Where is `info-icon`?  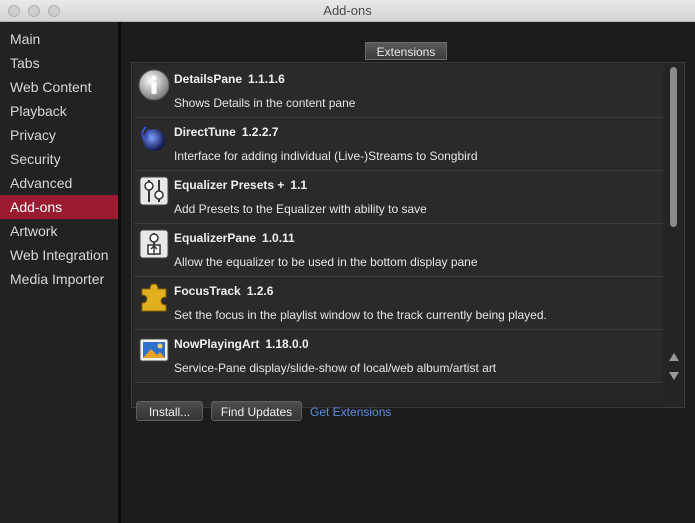 info-icon is located at coordinates (154, 85).